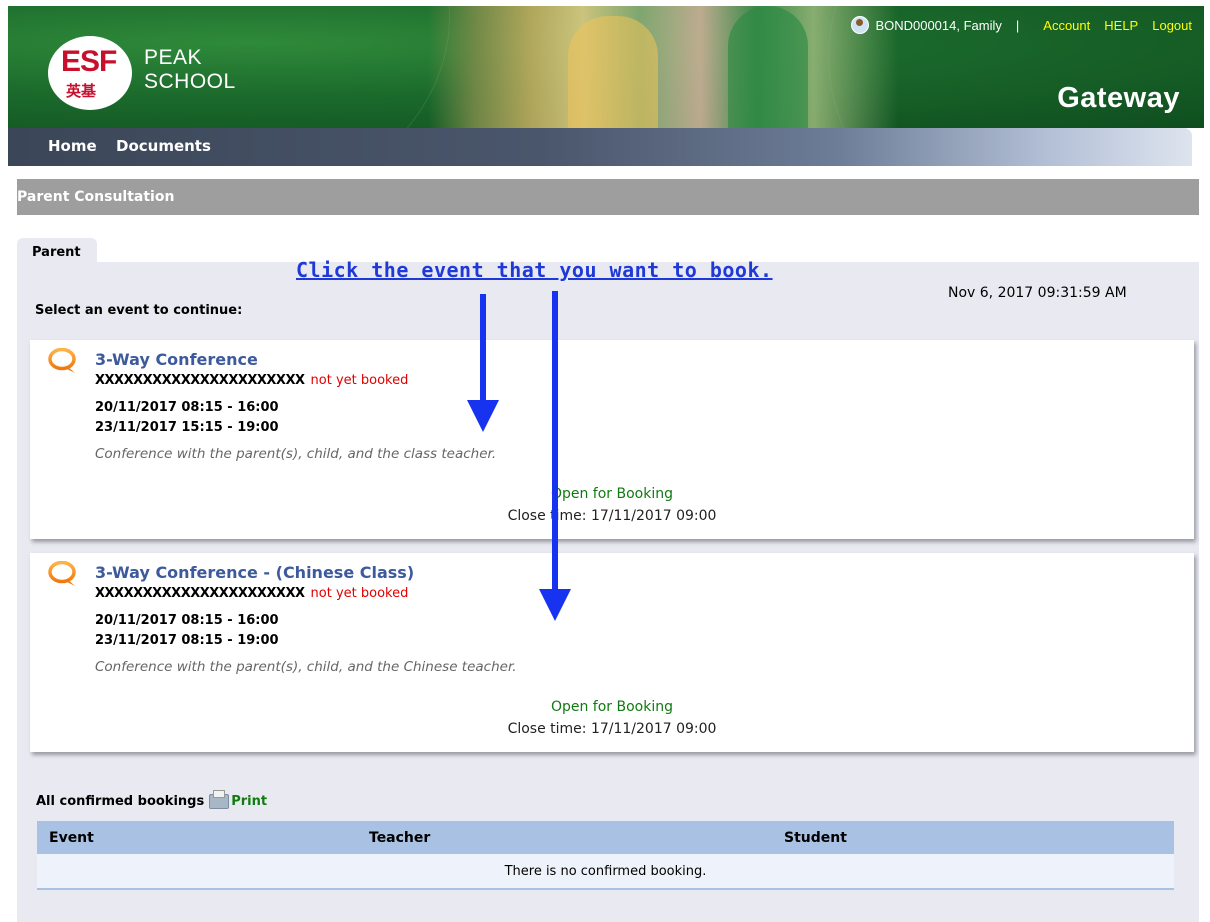  Describe the element at coordinates (576, 837) in the screenshot. I see `column-teacher: Teacher` at that location.